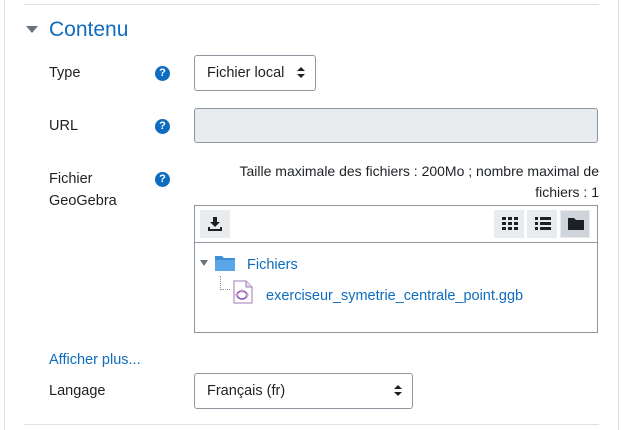 The height and width of the screenshot is (430, 623). I want to click on tree-connector, so click(225, 283).